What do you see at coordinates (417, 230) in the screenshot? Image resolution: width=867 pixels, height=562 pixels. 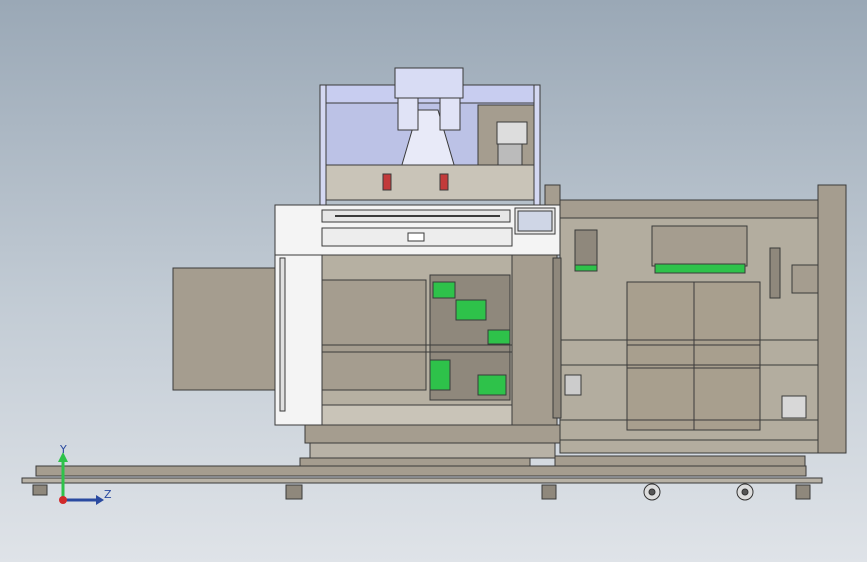 I see `top-housing` at bounding box center [417, 230].